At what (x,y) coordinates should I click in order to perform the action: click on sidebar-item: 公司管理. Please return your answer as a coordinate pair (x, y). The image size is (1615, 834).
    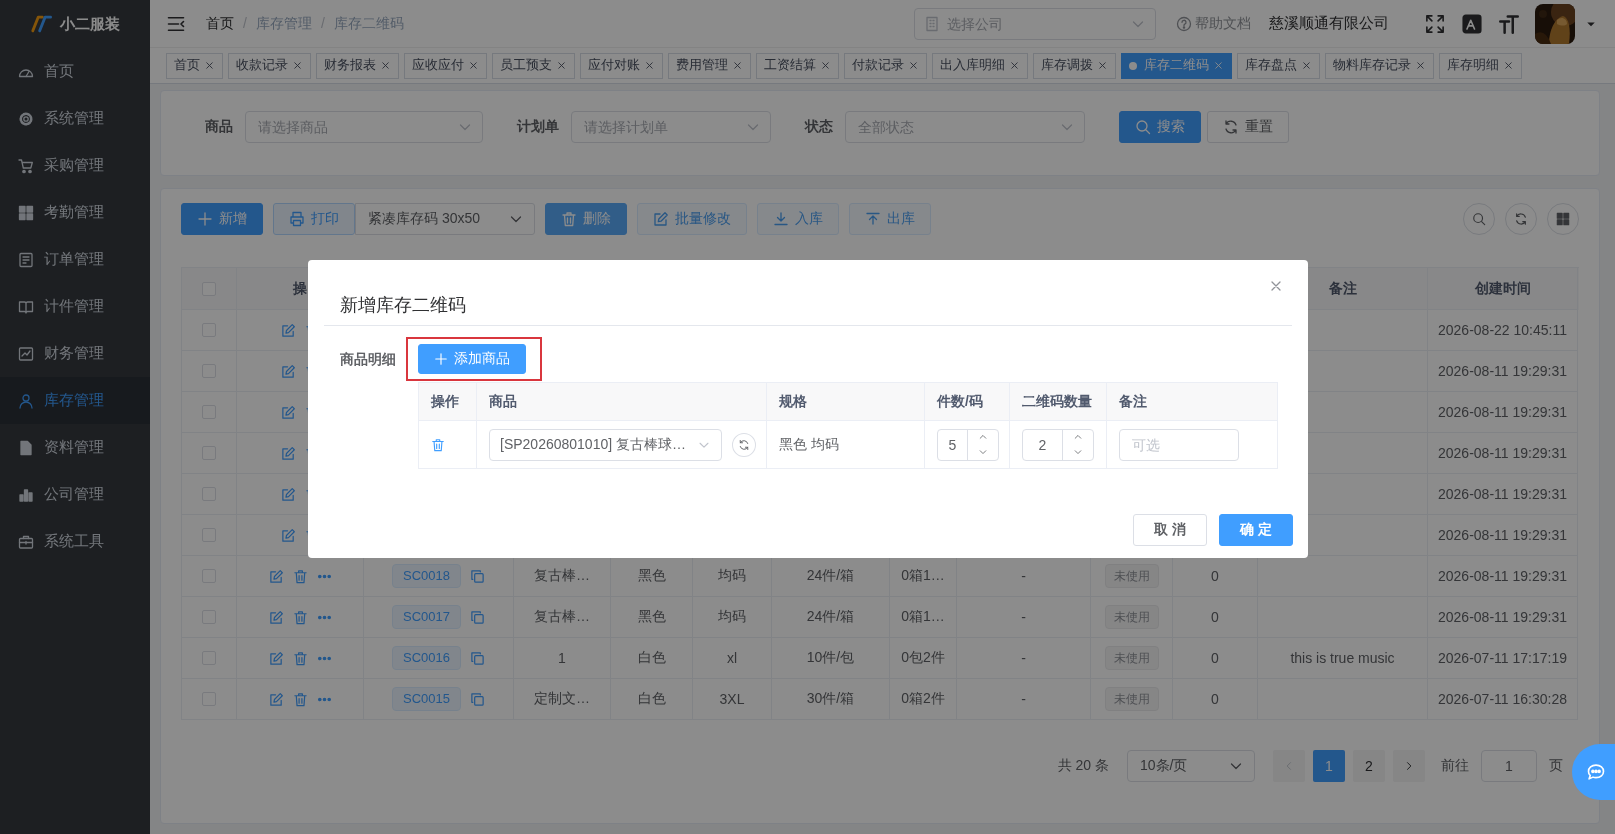
    Looking at the image, I should click on (75, 494).